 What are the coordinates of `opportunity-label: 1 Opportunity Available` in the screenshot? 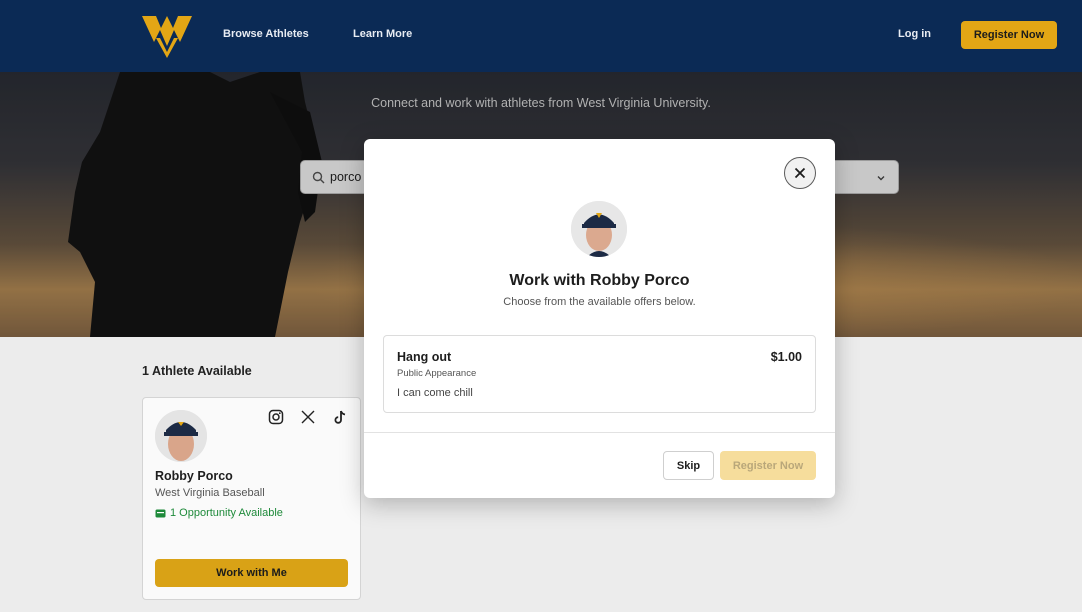 It's located at (226, 513).